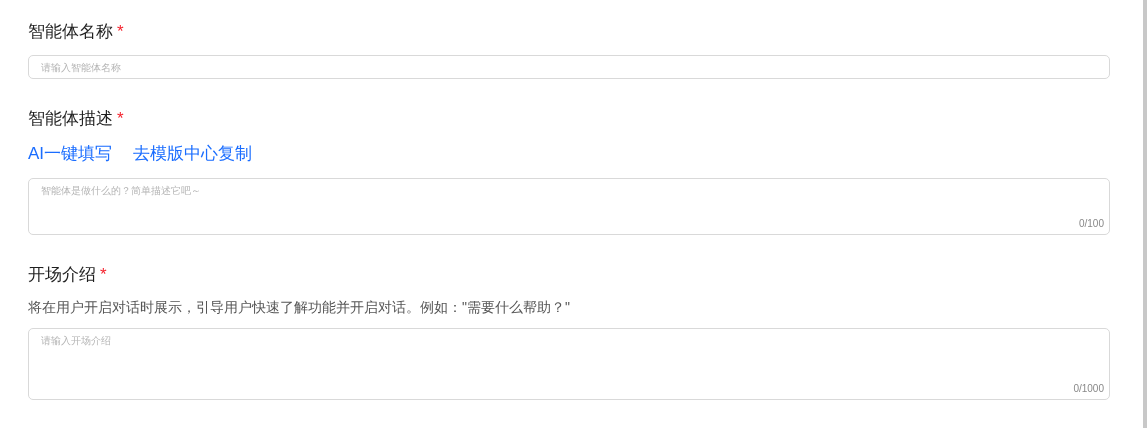  I want to click on character-counter: 0/1000, so click(1088, 388).